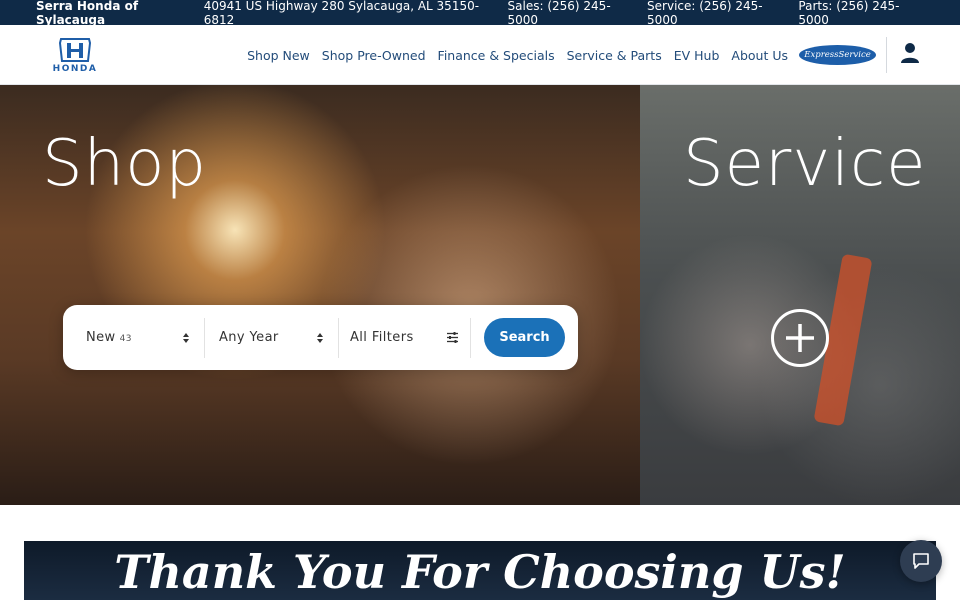 Image resolution: width=960 pixels, height=600 pixels. What do you see at coordinates (910, 53) in the screenshot?
I see `user-icon` at bounding box center [910, 53].